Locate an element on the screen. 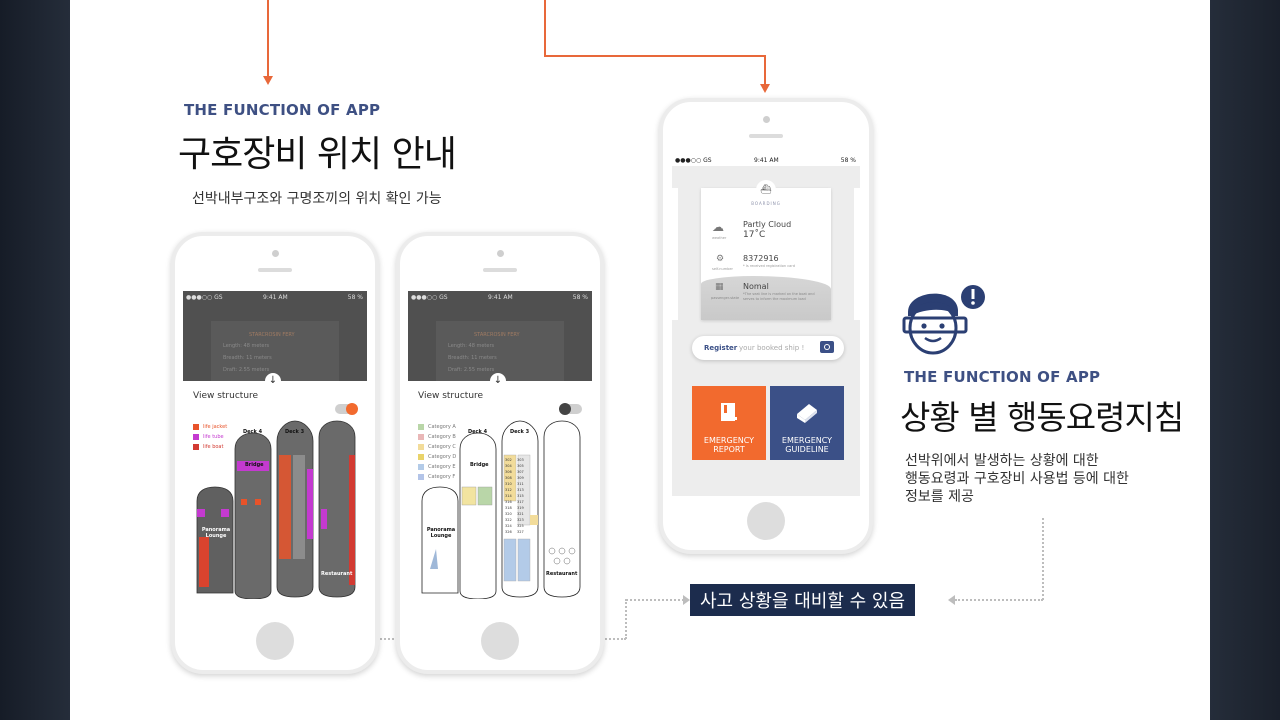 This screenshot has height=720, width=1280. carousel-card-peek-right is located at coordinates (857, 254).